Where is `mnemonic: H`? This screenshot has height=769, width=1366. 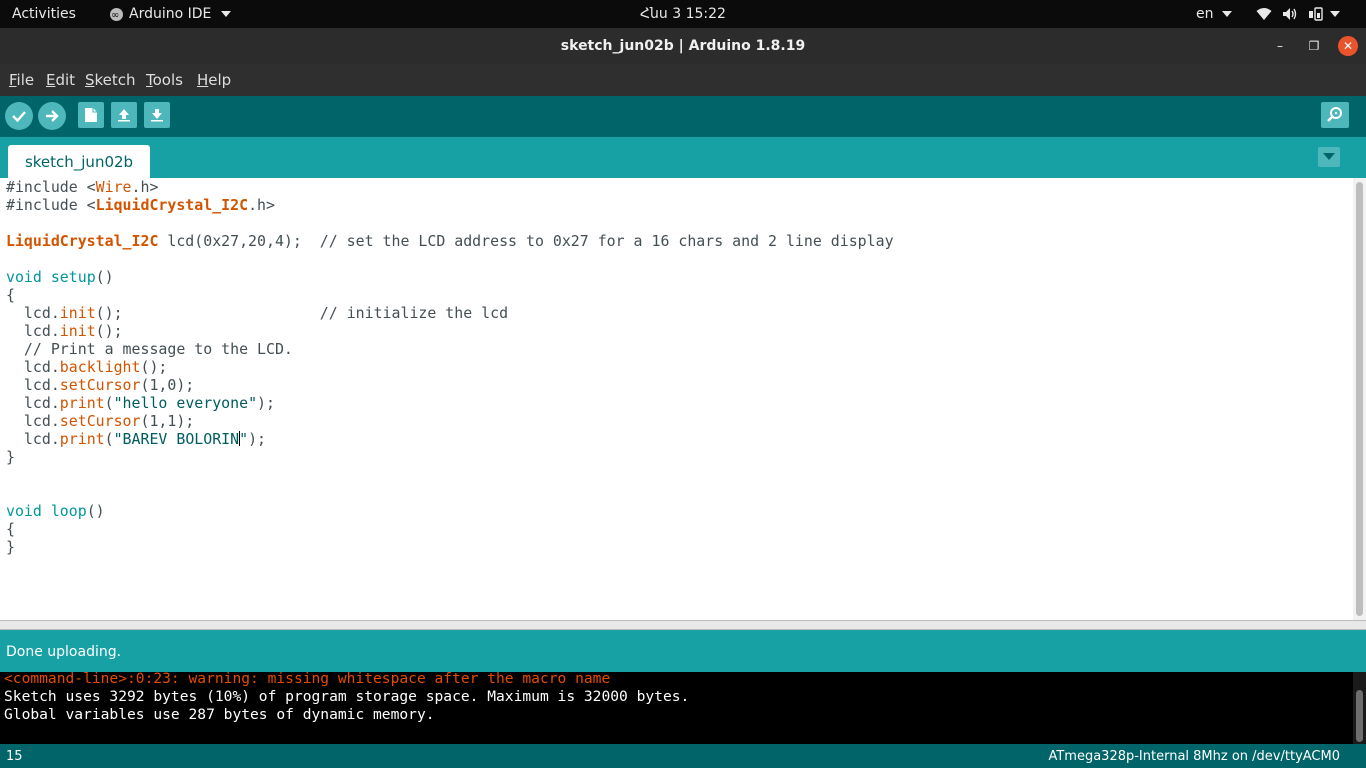
mnemonic: H is located at coordinates (203, 80).